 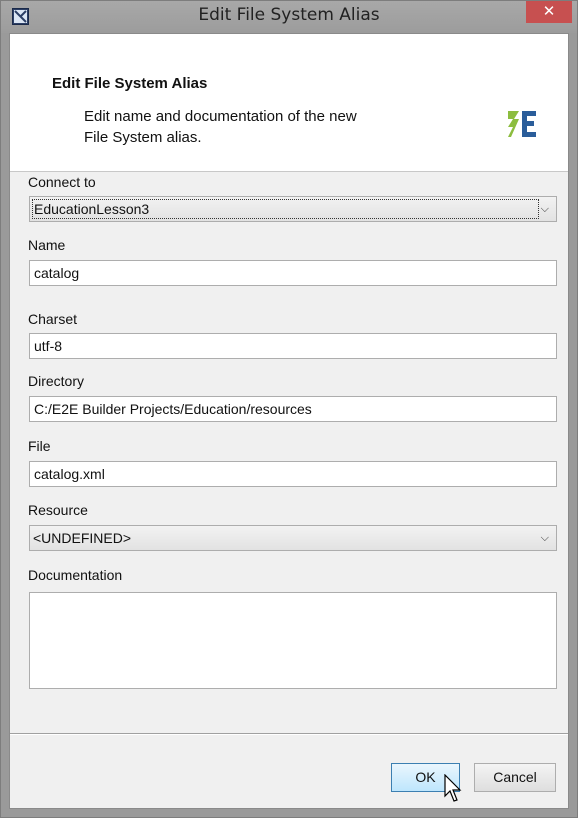 I want to click on close-icon: ✕, so click(x=549, y=11).